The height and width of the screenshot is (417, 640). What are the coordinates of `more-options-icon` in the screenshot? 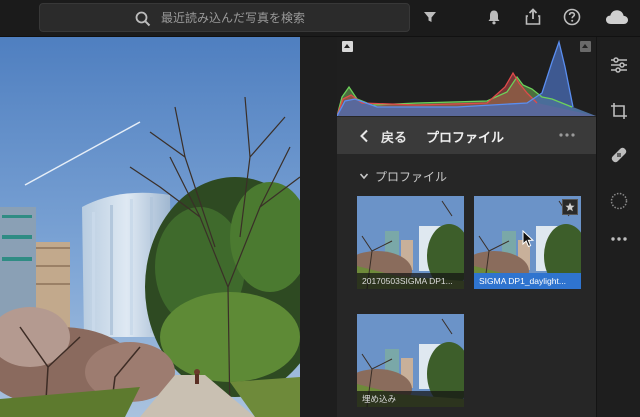 It's located at (567, 135).